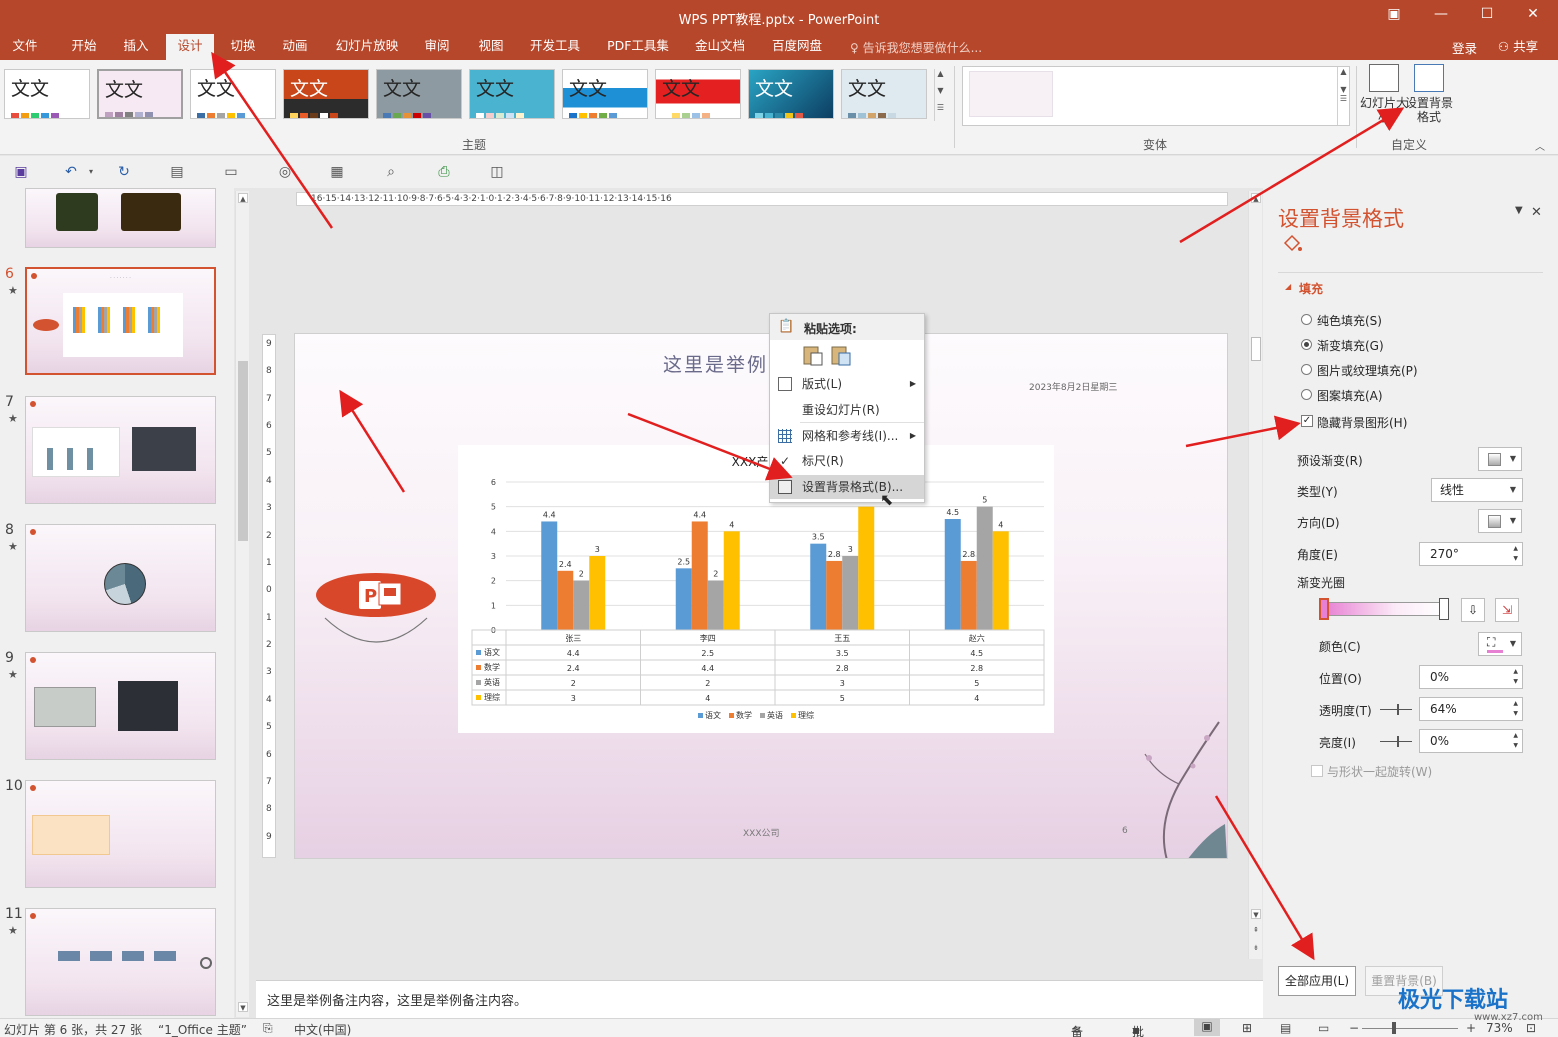 This screenshot has width=1558, height=1037. Describe the element at coordinates (1256, 948) in the screenshot. I see `next-slide-icon: ⇟` at that location.